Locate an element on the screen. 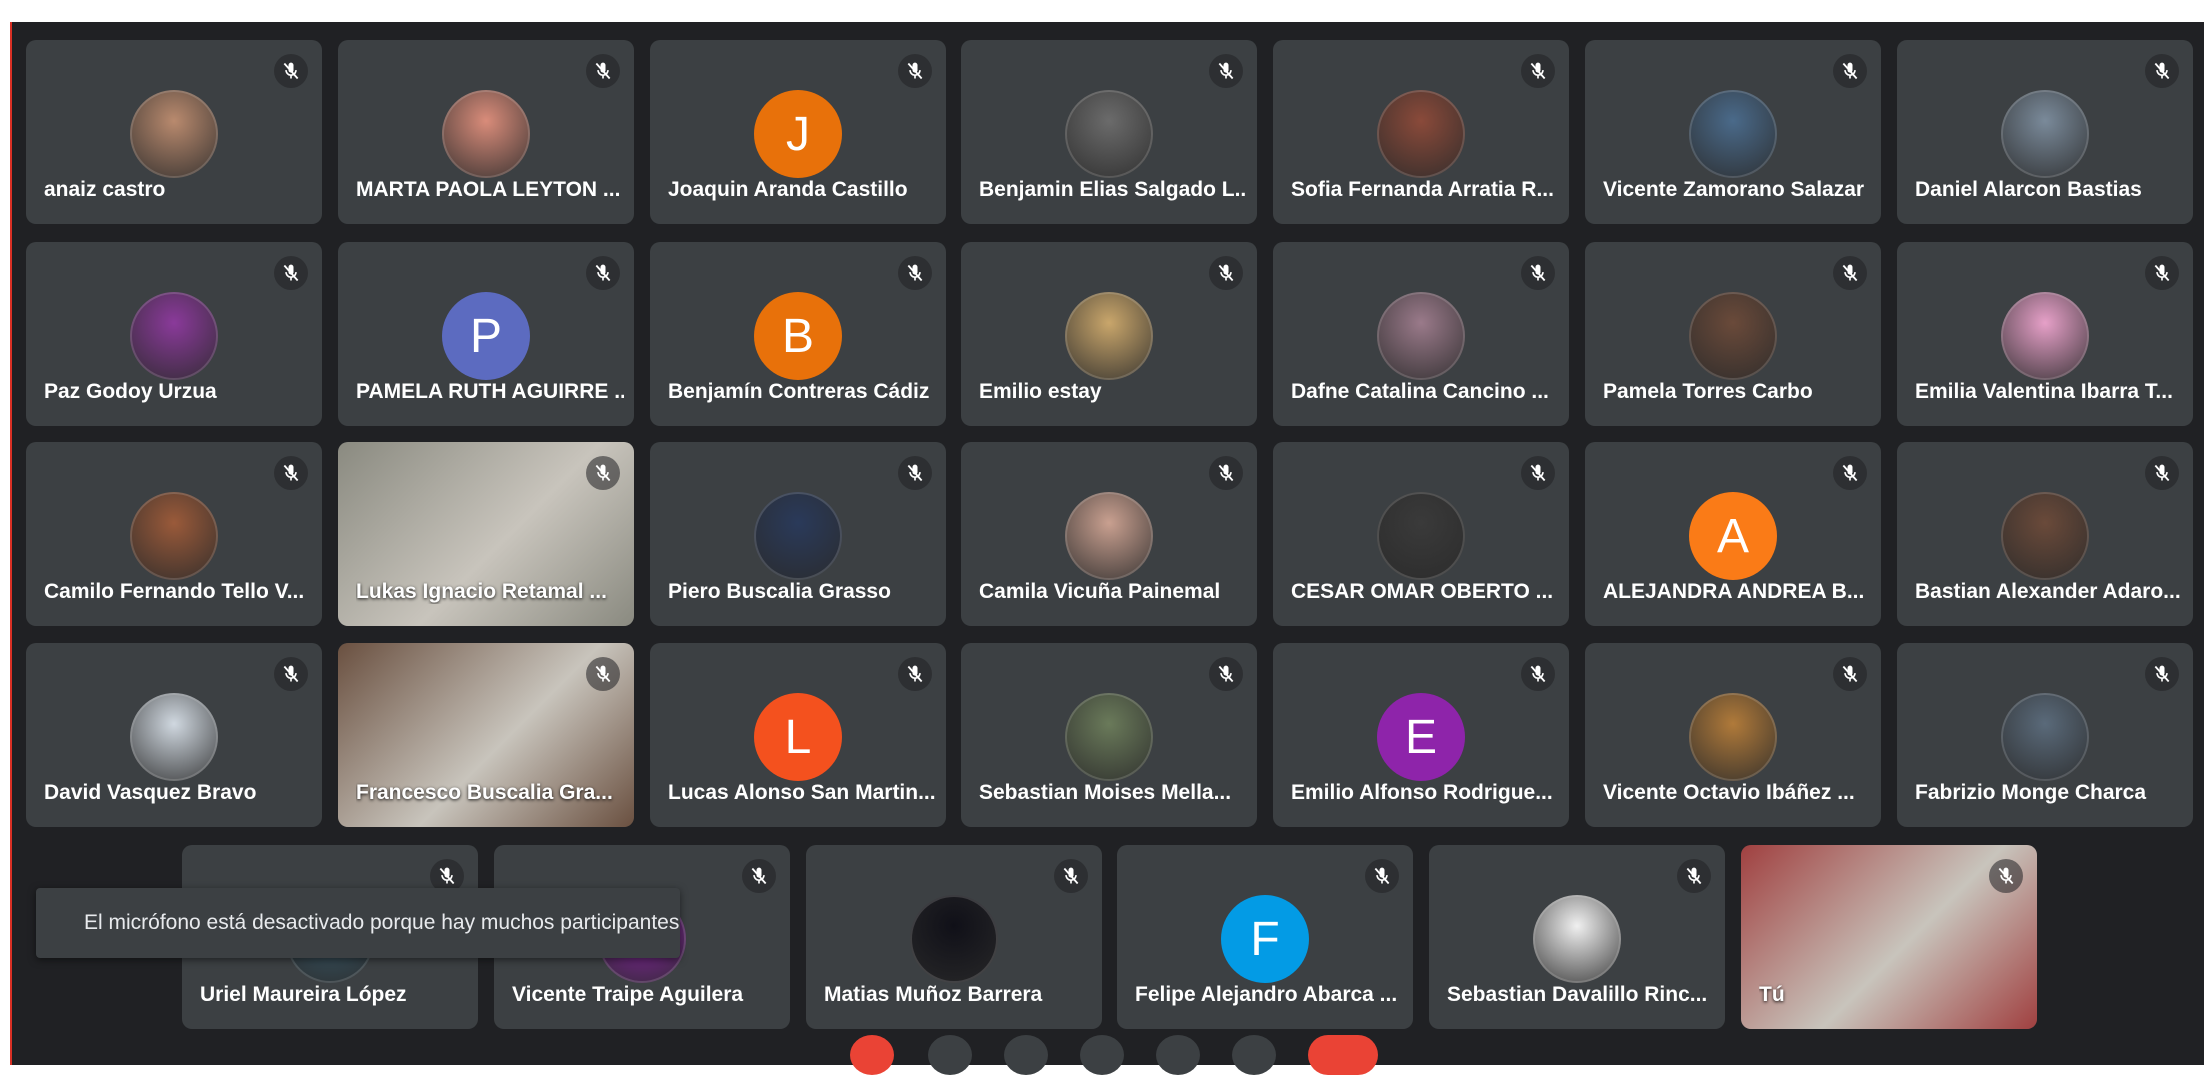  control-button-red-left is located at coordinates (872, 1055).